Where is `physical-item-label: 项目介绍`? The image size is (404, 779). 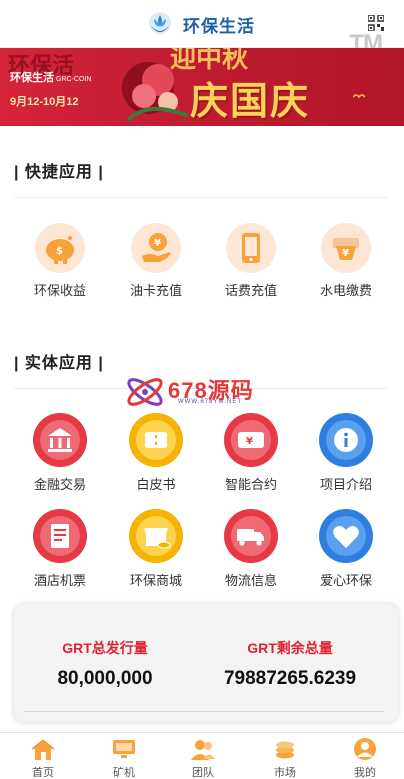
physical-item-label: 项目介绍 is located at coordinates (345, 484).